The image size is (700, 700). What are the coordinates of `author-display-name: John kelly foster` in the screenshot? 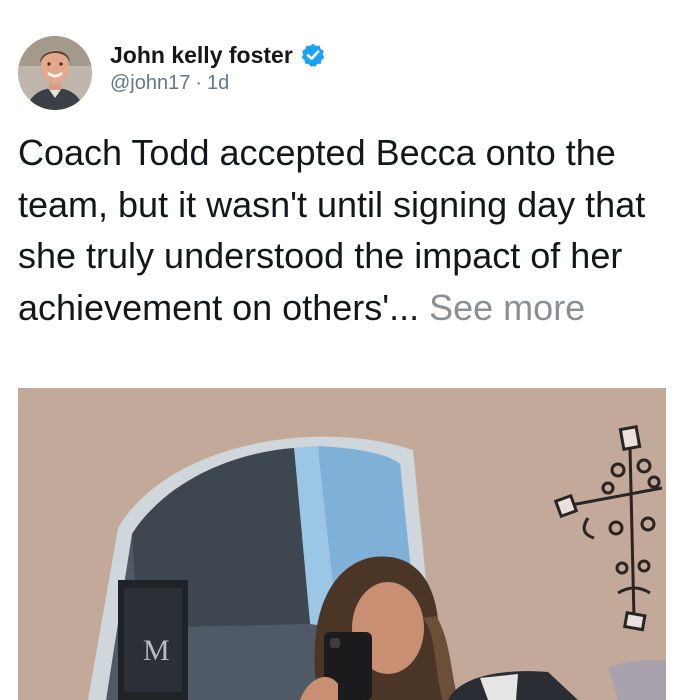 It's located at (201, 55).